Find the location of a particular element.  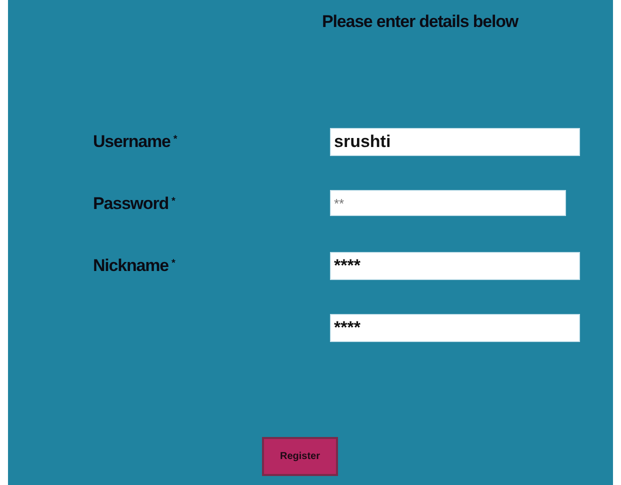

field-label: Nickname is located at coordinates (131, 266).